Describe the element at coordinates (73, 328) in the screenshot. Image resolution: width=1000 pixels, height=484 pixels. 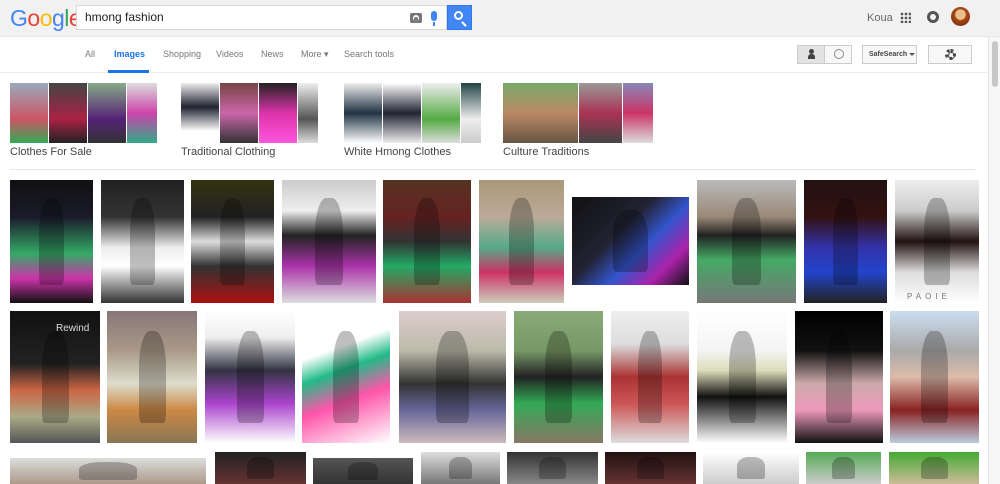
I see `image-caption-overlay: Rewind` at that location.